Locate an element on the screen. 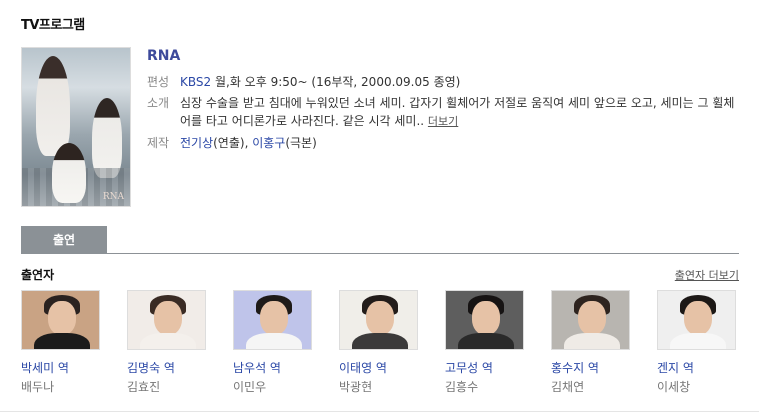 Image resolution: width=759 pixels, height=416 pixels. divider is located at coordinates (379, 411).